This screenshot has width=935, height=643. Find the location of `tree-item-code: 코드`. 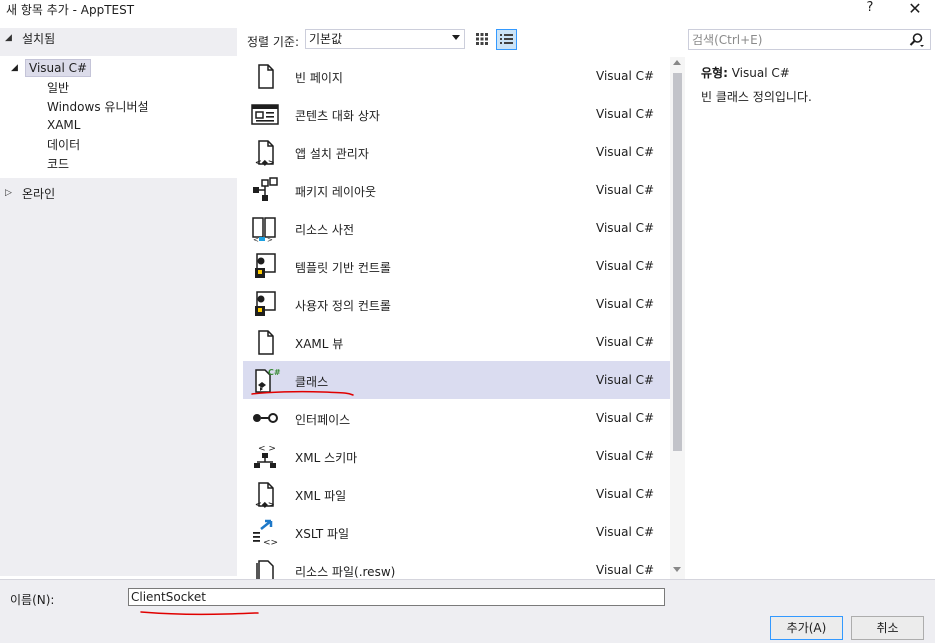

tree-item-code: 코드 is located at coordinates (58, 163).